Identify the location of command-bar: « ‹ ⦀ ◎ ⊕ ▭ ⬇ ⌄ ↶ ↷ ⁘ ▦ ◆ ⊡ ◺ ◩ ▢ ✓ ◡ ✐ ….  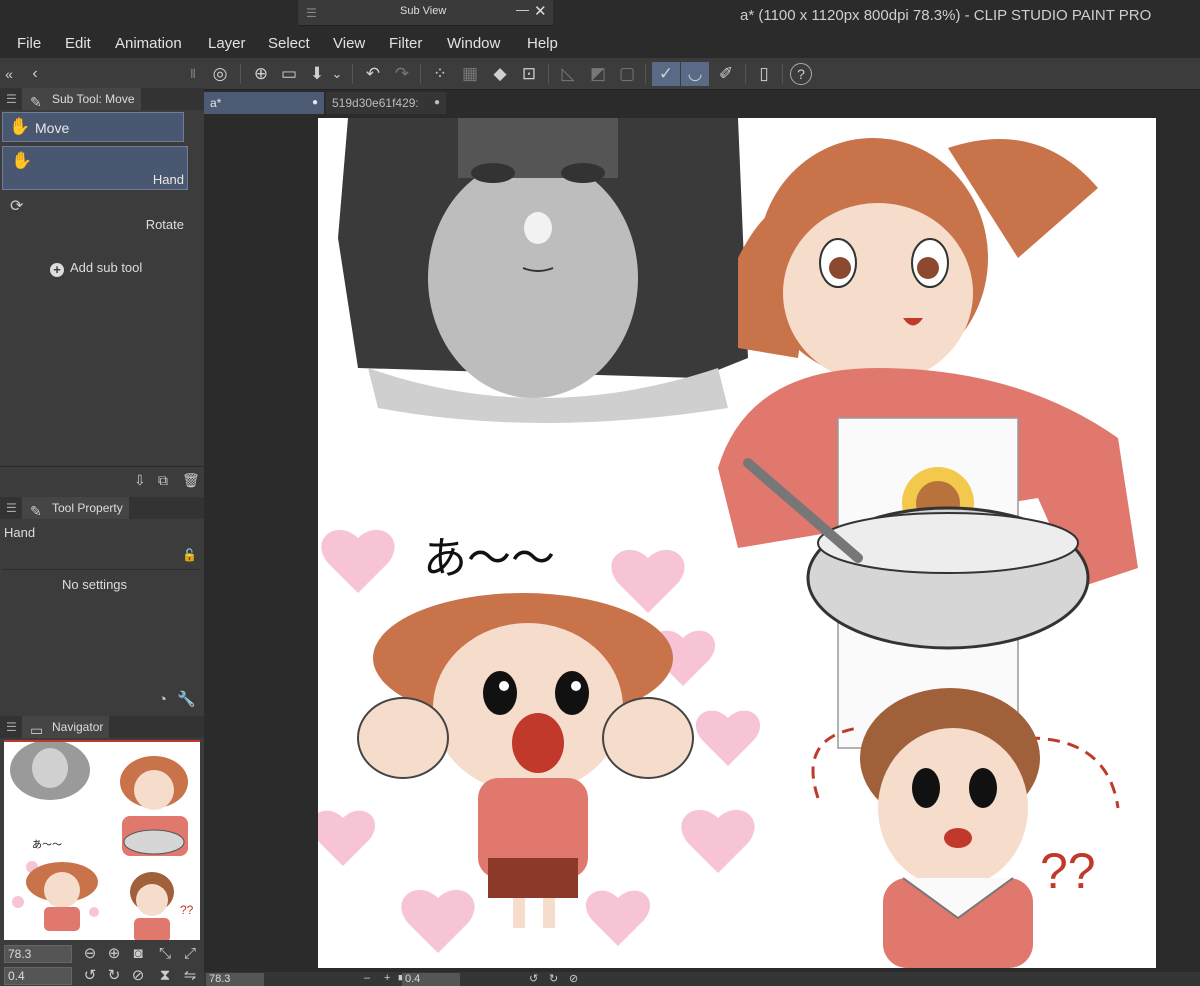
(600, 74).